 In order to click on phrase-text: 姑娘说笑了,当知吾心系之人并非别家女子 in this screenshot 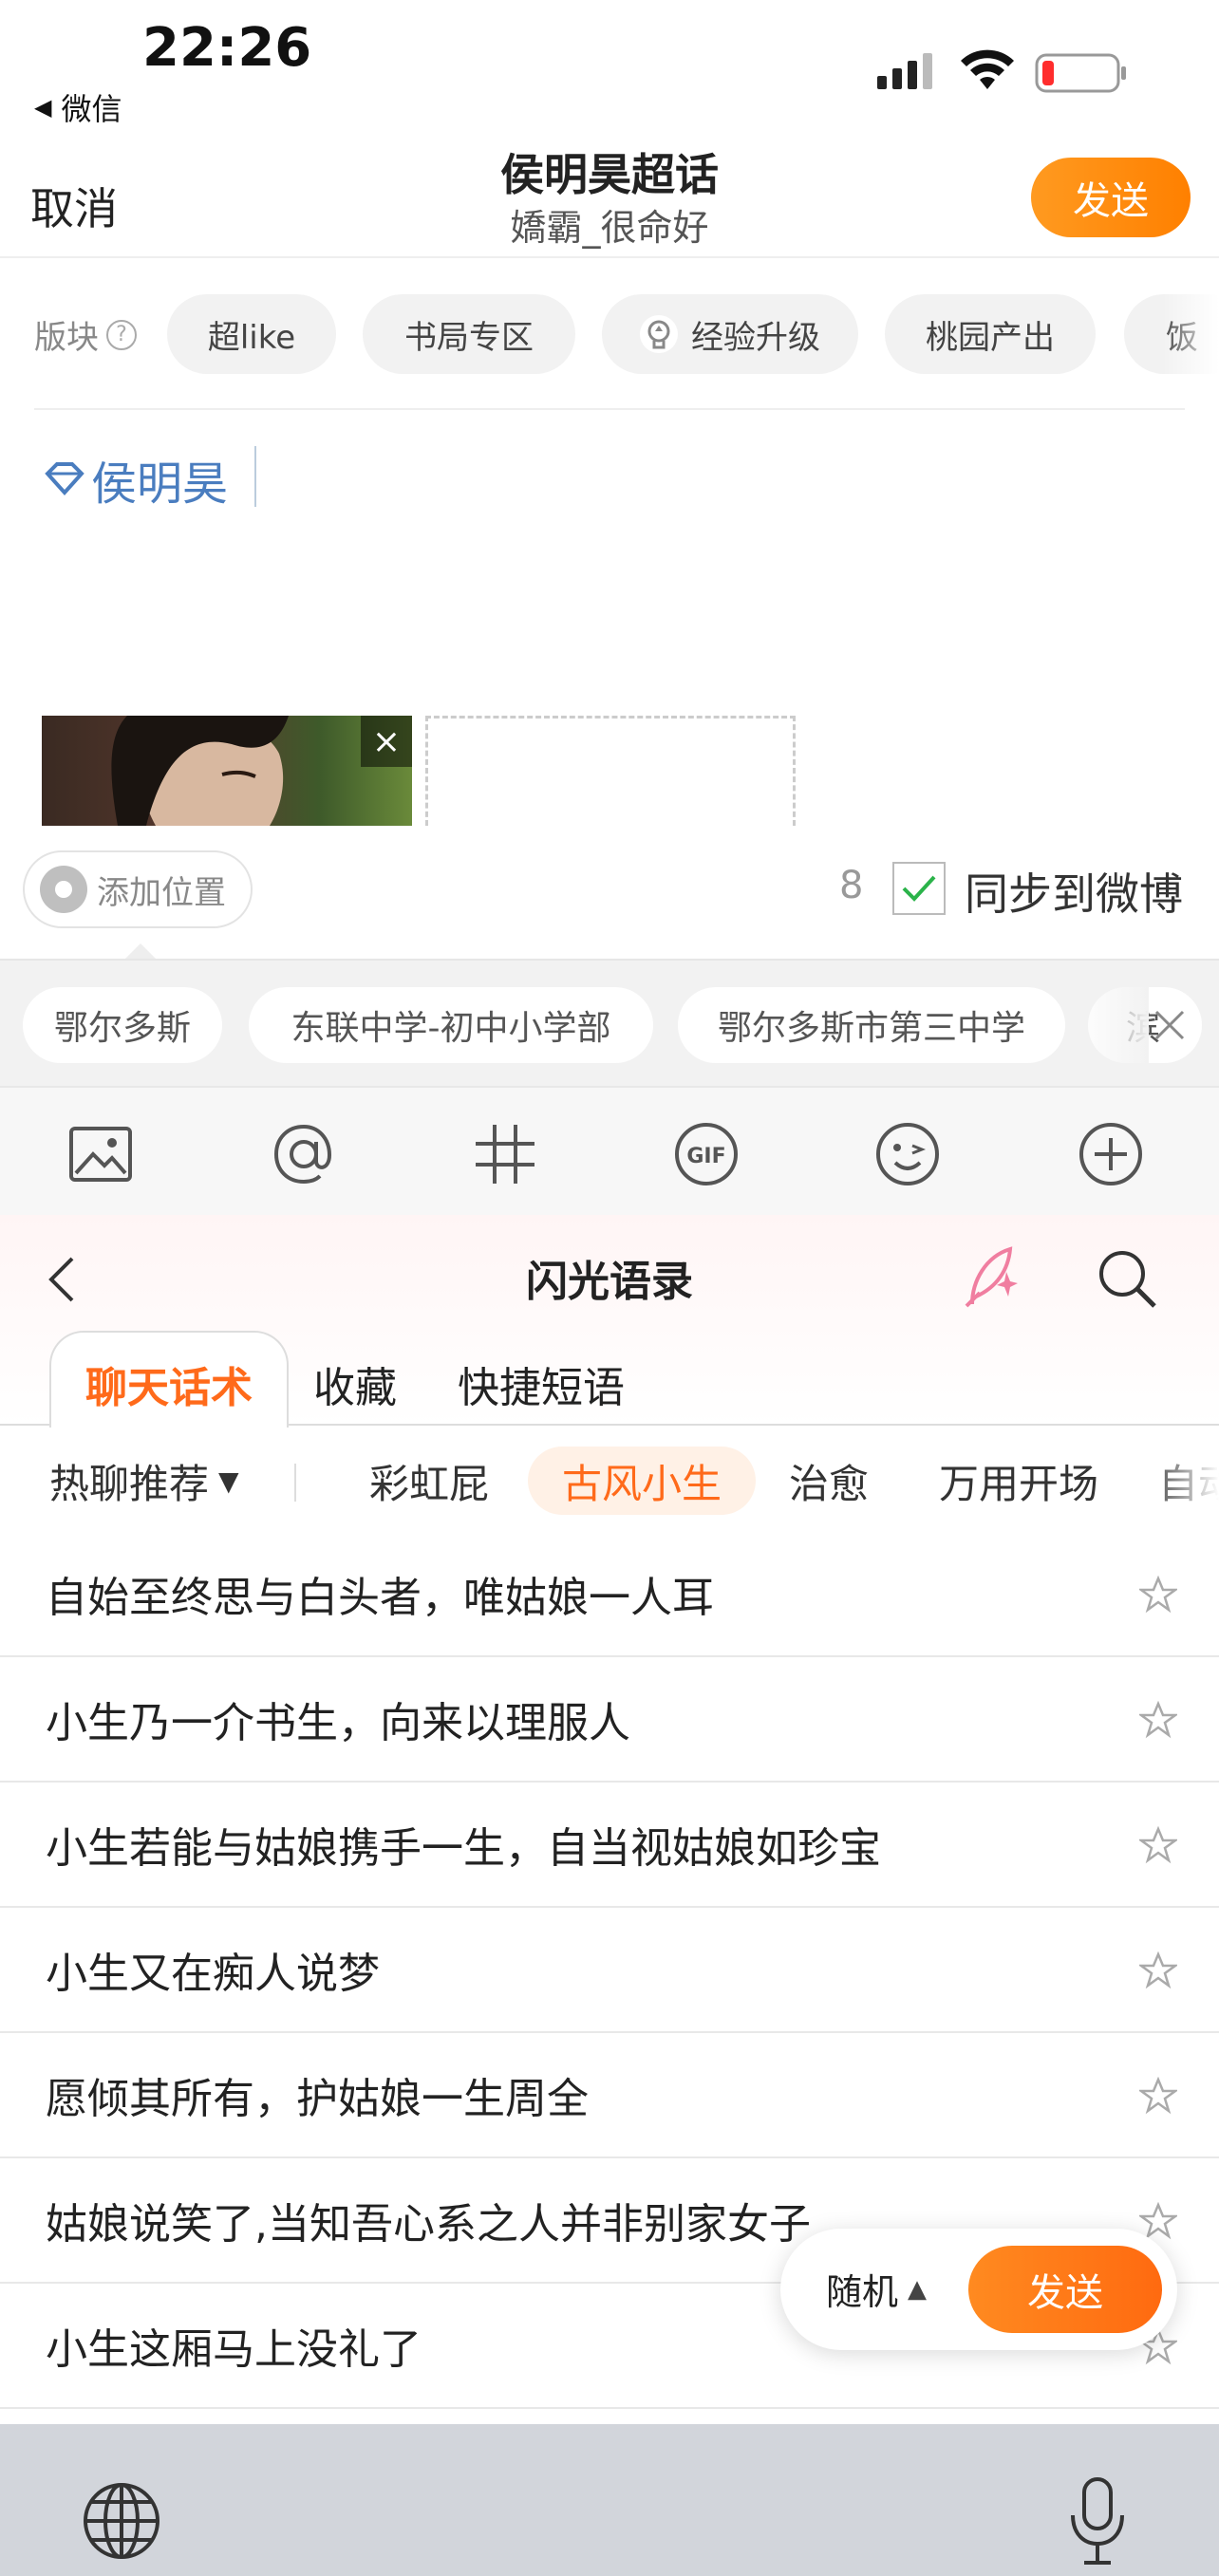, I will do `click(429, 2225)`.